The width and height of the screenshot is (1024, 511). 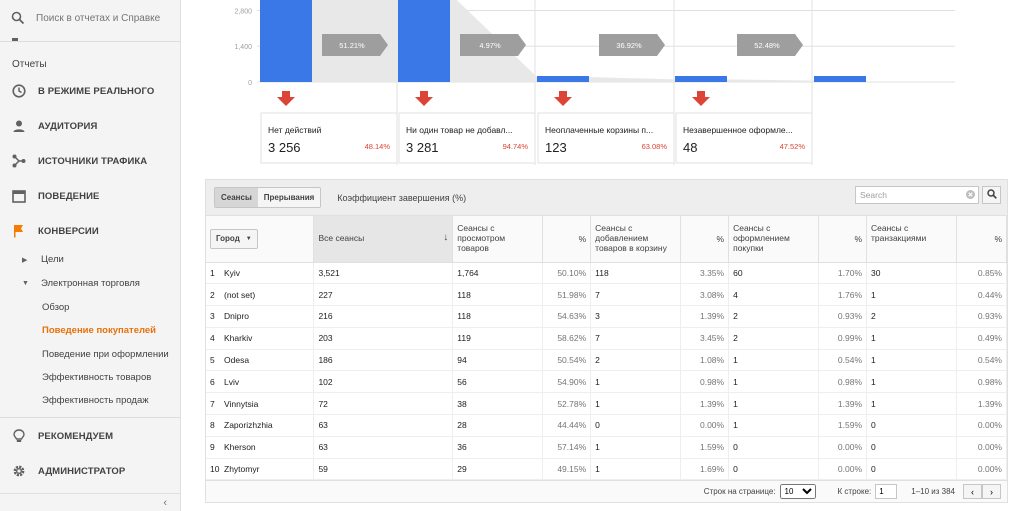 I want to click on sidebar-divider, so click(x=90, y=41).